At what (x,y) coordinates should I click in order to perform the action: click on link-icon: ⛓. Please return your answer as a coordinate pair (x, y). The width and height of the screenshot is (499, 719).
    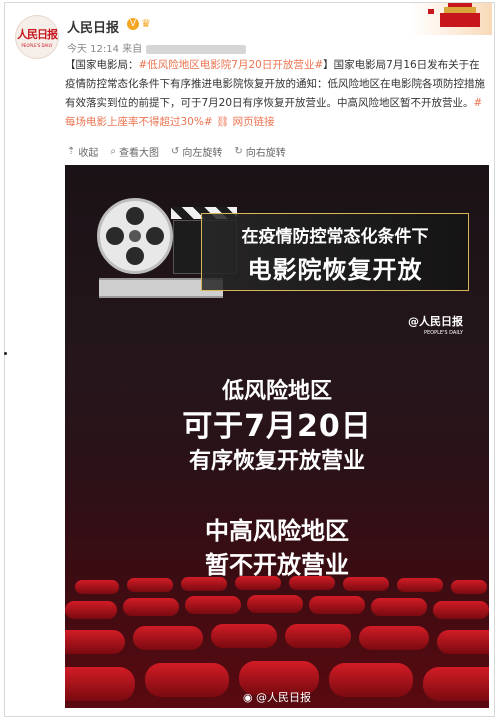
    Looking at the image, I should click on (222, 122).